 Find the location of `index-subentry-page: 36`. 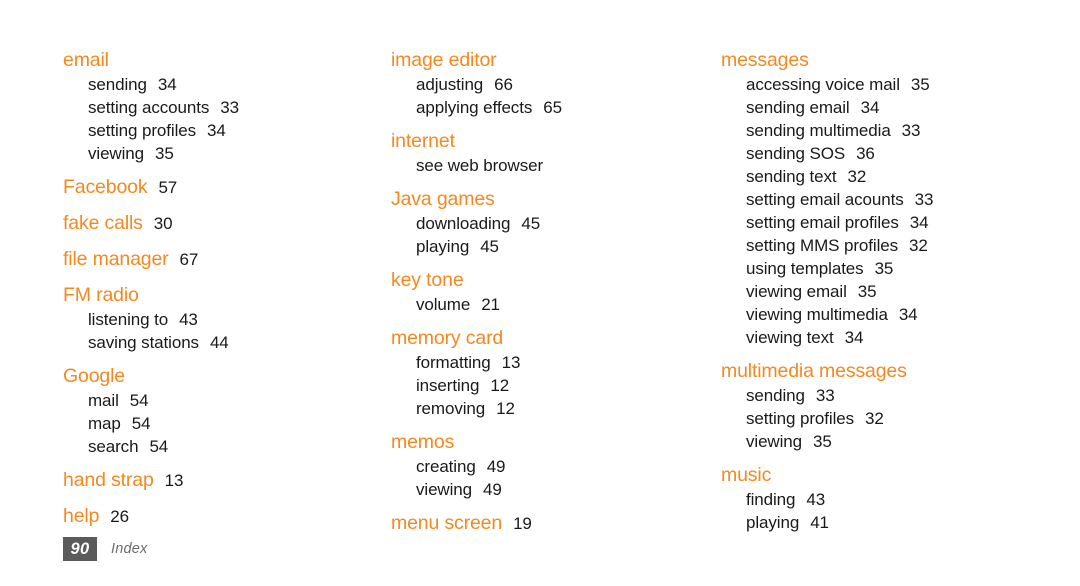

index-subentry-page: 36 is located at coordinates (865, 153).